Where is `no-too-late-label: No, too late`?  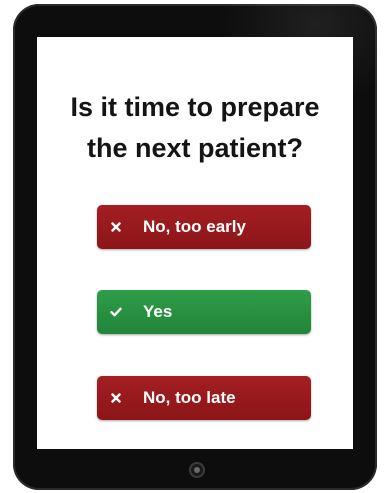 no-too-late-label: No, too late is located at coordinates (189, 397).